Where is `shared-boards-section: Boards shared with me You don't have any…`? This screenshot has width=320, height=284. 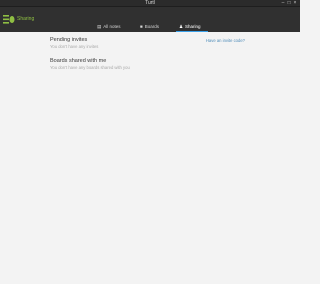
shared-boards-section: Boards shared with me You don't have any… is located at coordinates (90, 64).